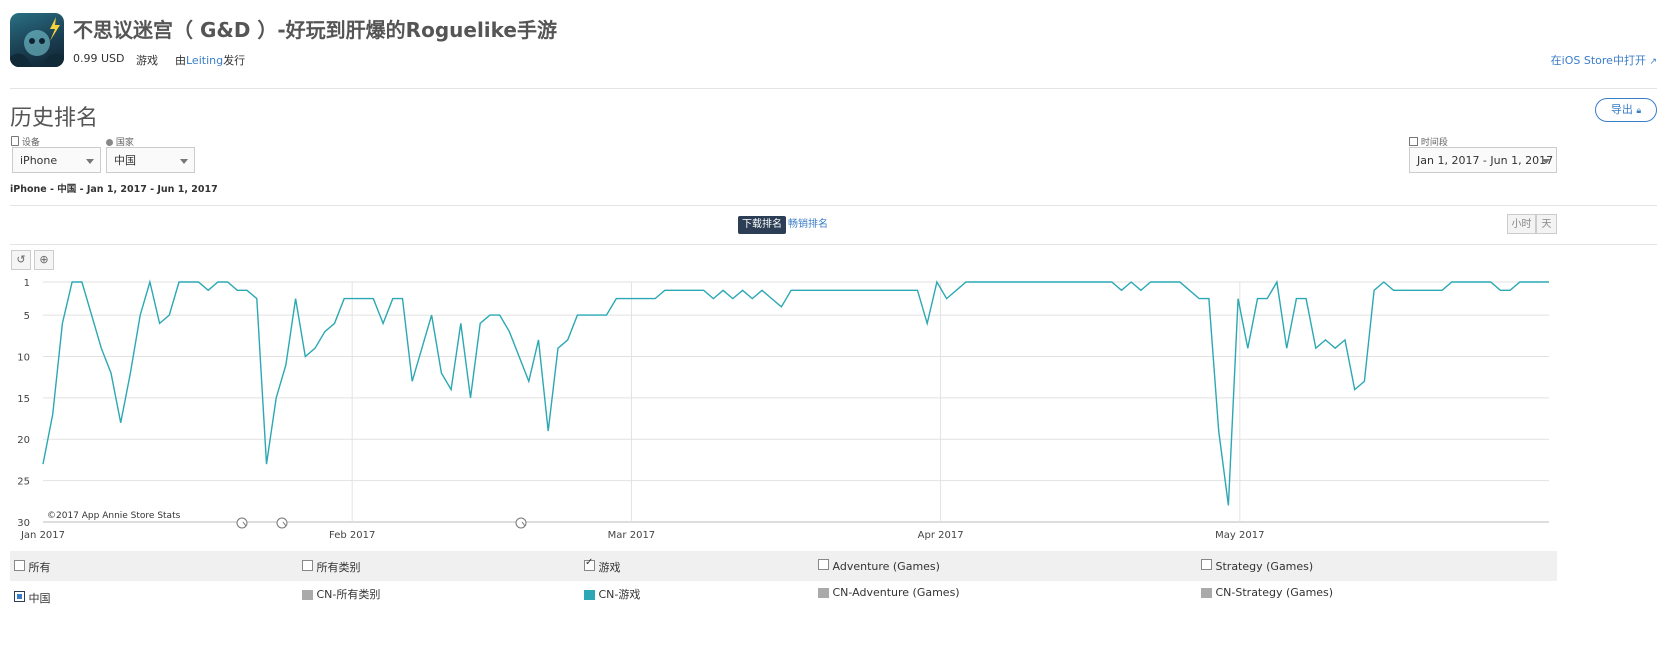  I want to click on checkbox-all-categories, so click(307, 565).